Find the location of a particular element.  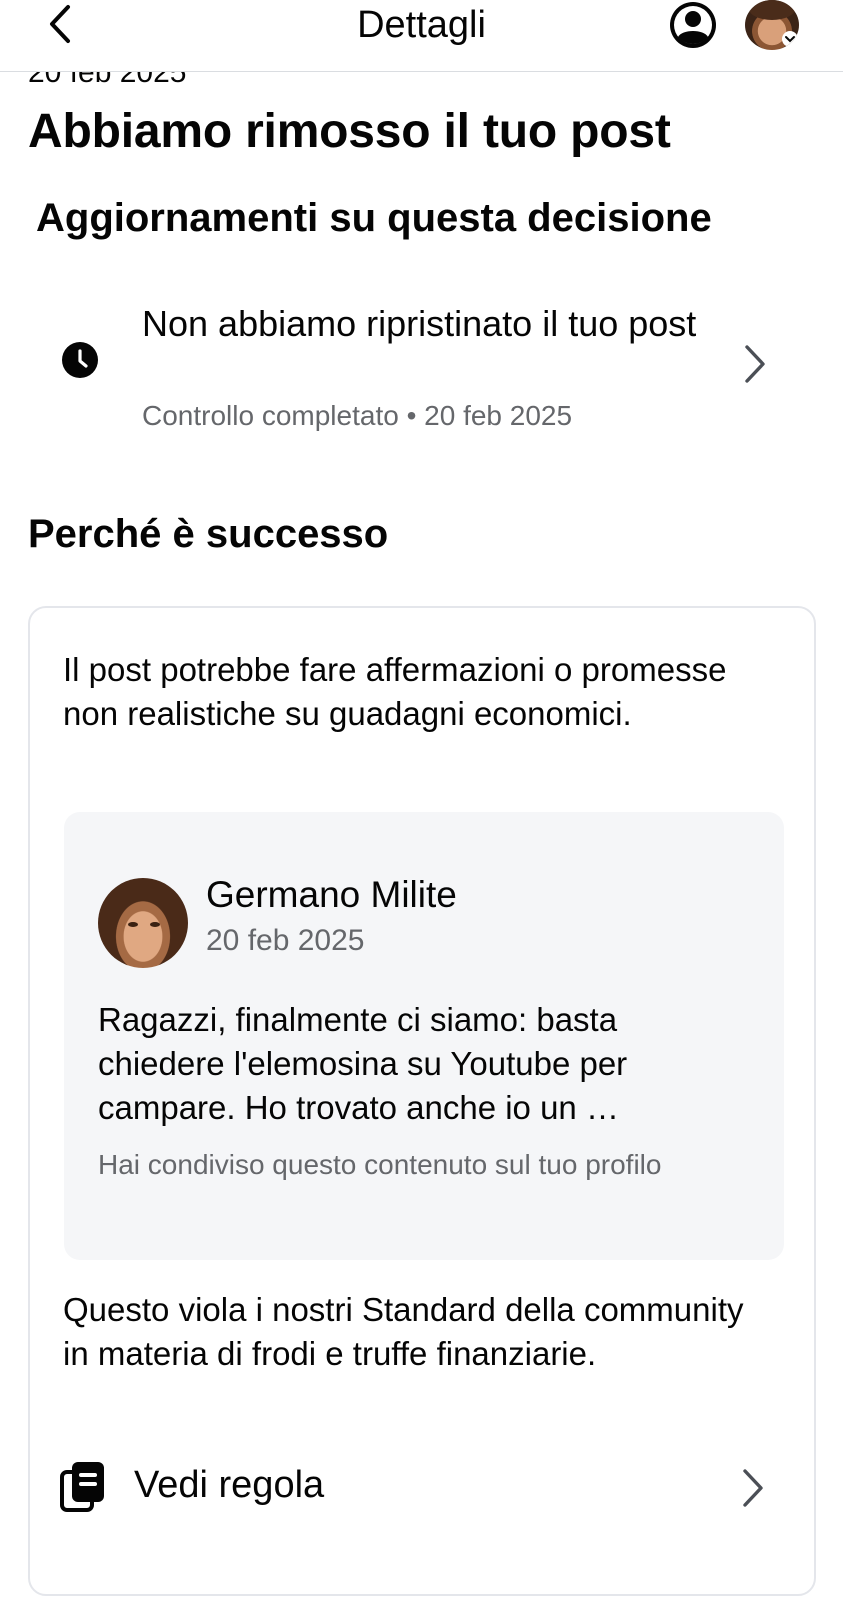

account-avatar-menu is located at coordinates (772, 25).